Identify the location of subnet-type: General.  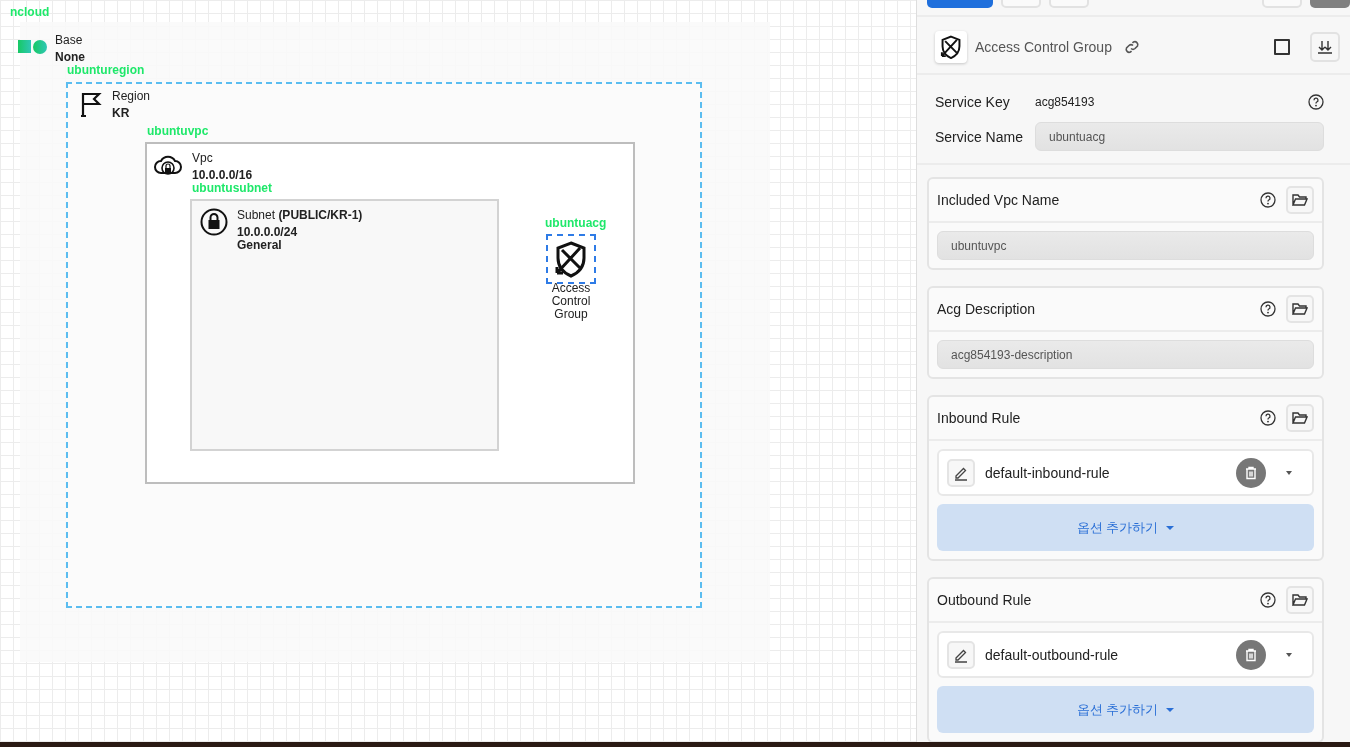
(259, 245).